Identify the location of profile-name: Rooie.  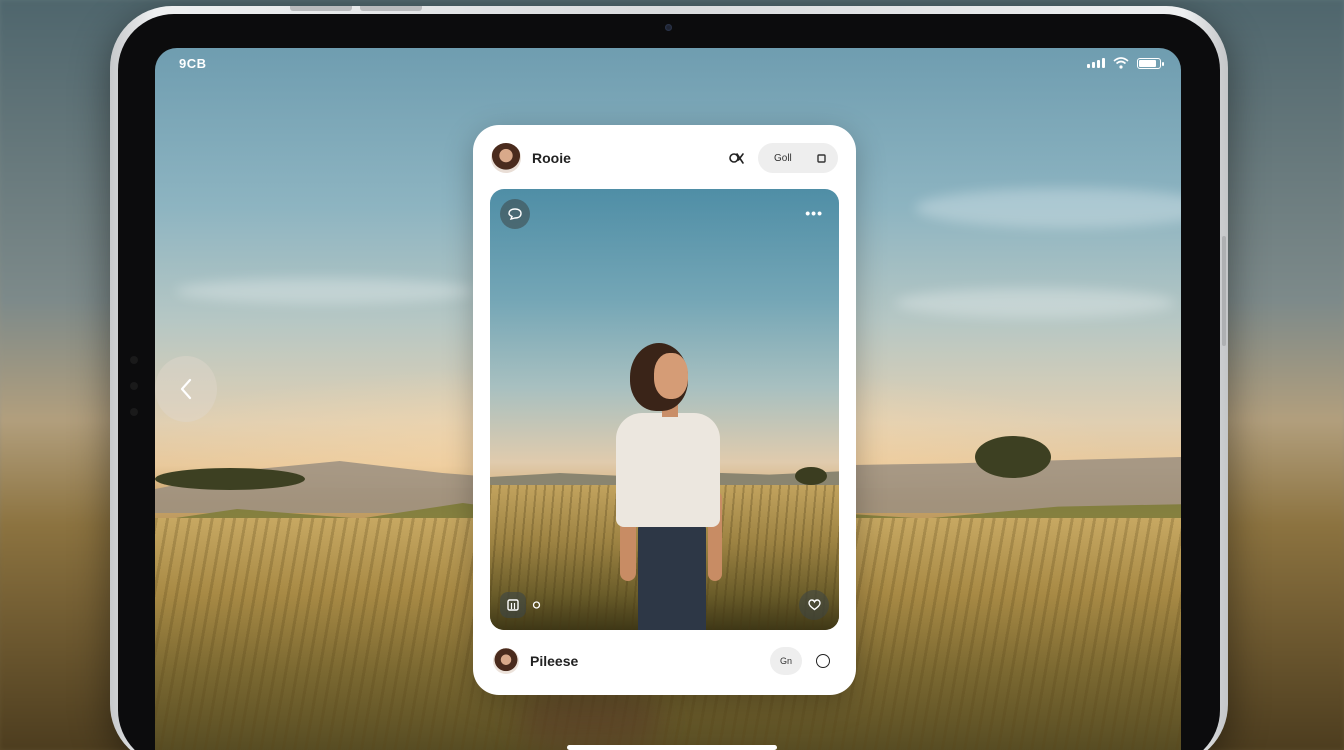
(551, 158).